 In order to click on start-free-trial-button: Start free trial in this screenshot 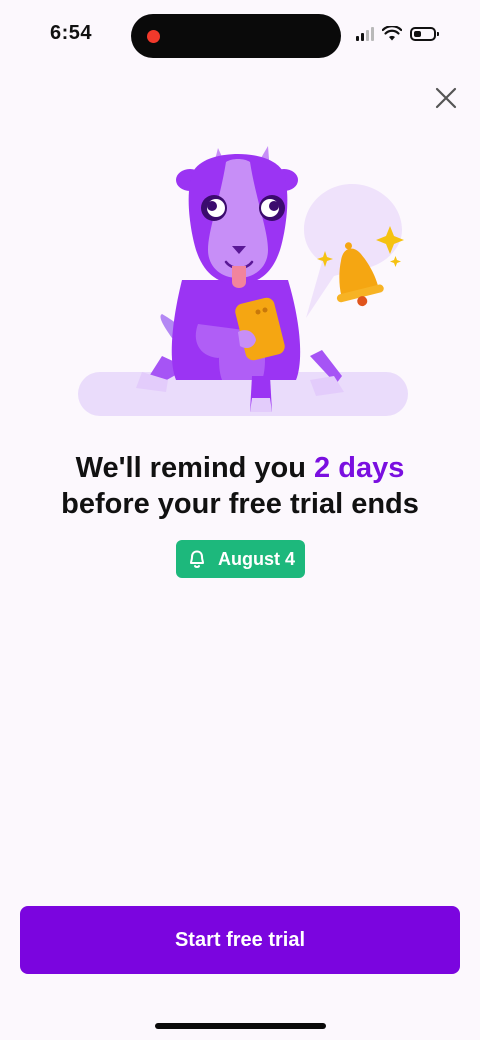, I will do `click(240, 940)`.